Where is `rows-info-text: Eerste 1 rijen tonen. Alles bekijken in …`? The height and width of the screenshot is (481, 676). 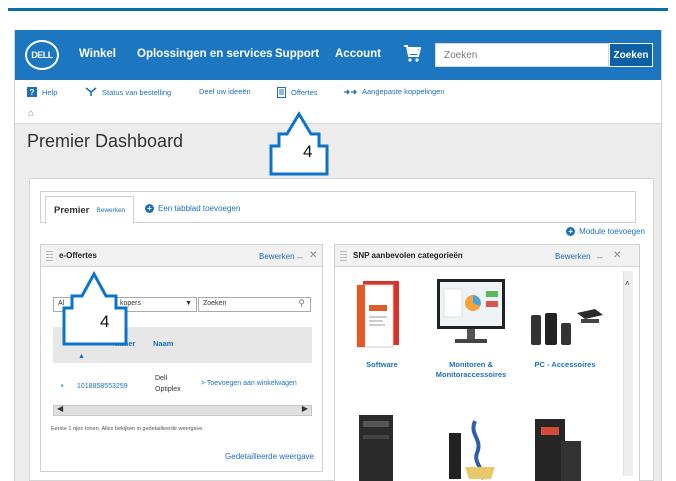
rows-info-text: Eerste 1 rijen tonen. Alles bekijken in … is located at coordinates (127, 429).